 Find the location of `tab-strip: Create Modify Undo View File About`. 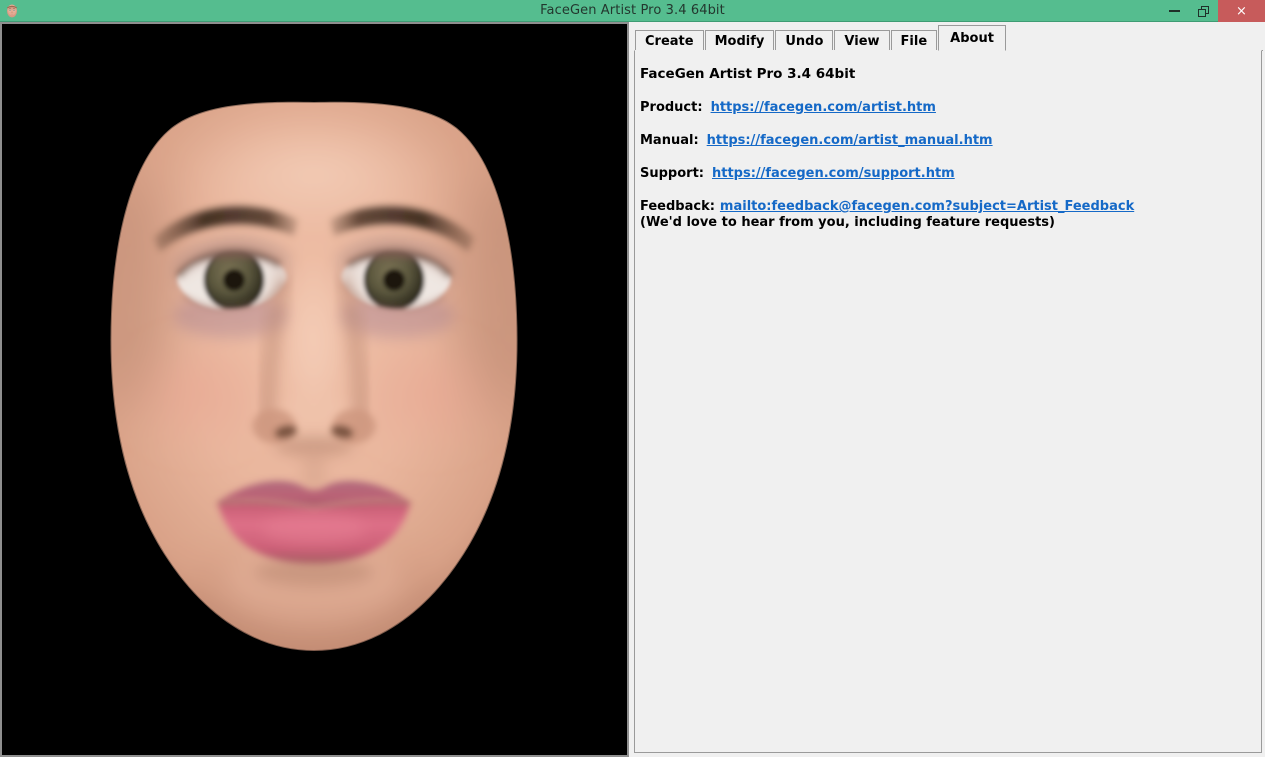

tab-strip: Create Modify Undo View File About is located at coordinates (821, 38).